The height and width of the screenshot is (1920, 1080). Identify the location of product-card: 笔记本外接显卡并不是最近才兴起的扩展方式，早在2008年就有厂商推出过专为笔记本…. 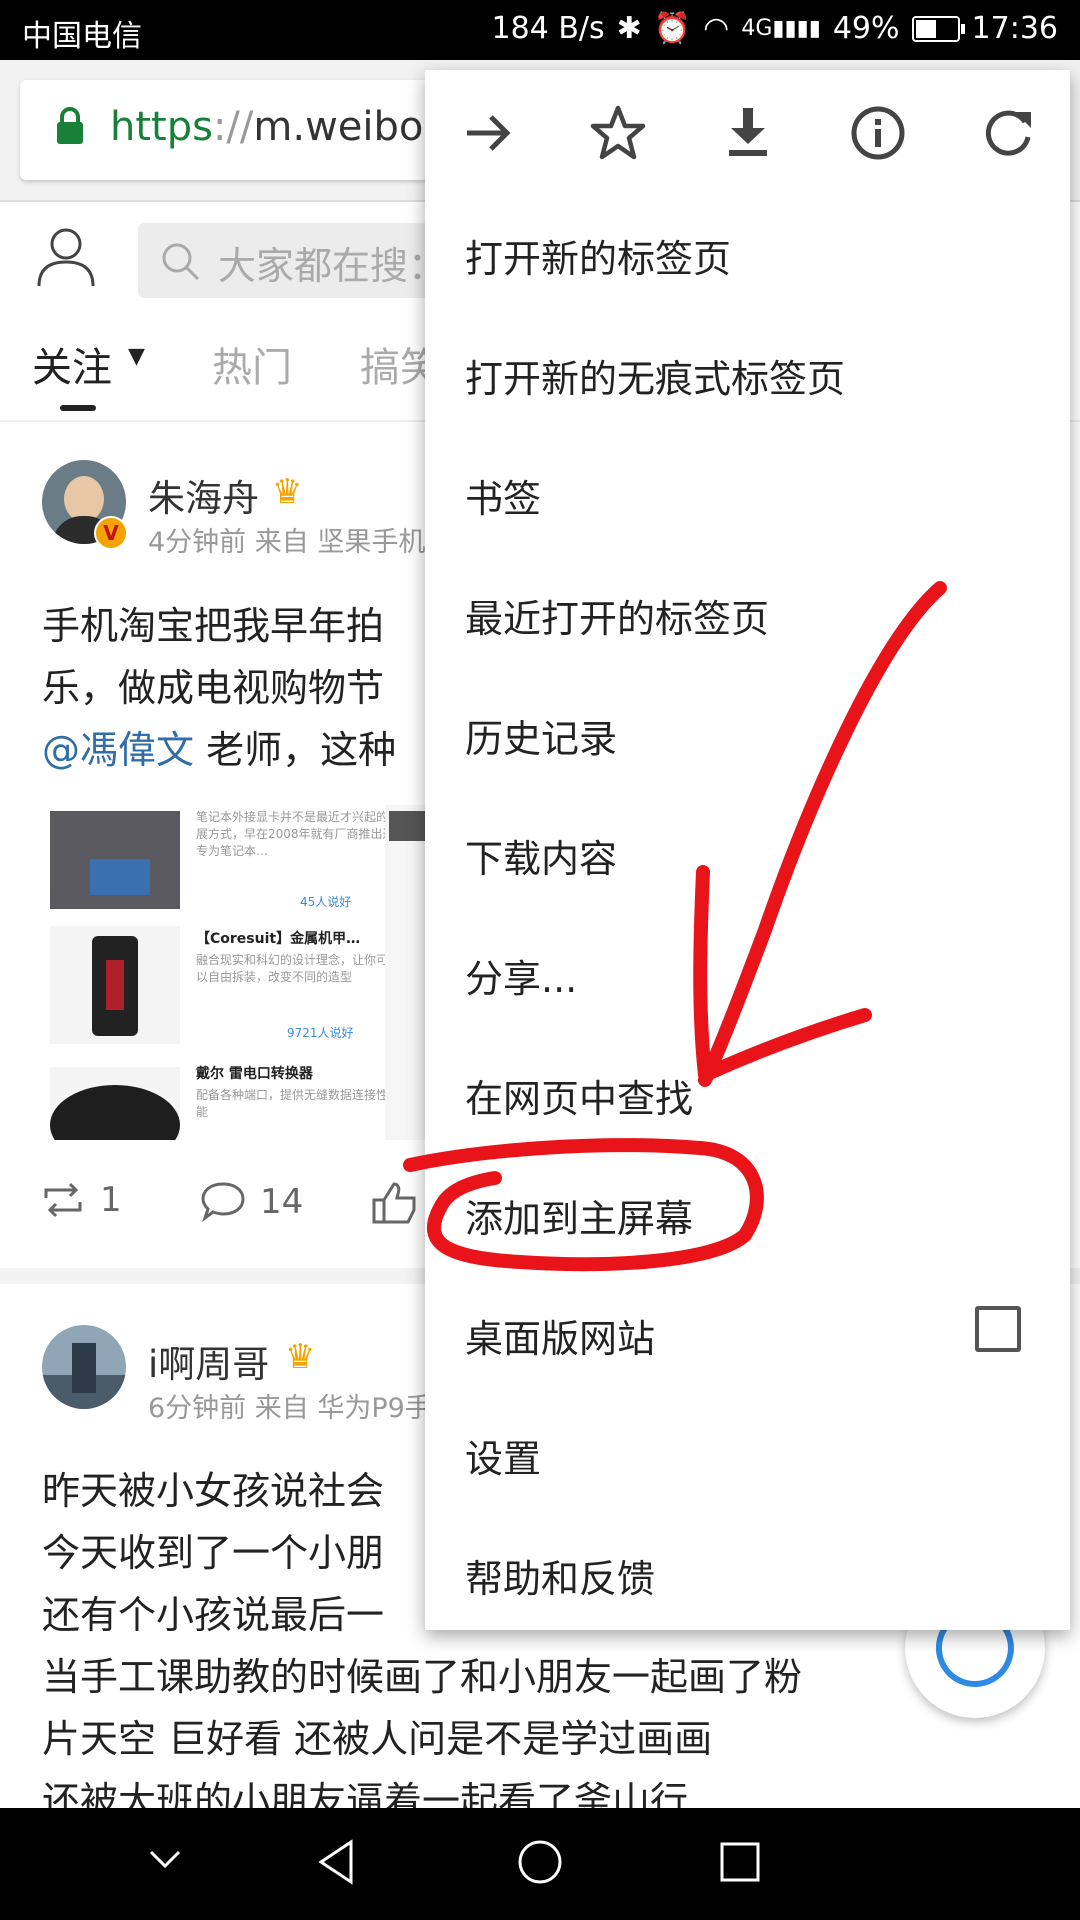
(227, 860).